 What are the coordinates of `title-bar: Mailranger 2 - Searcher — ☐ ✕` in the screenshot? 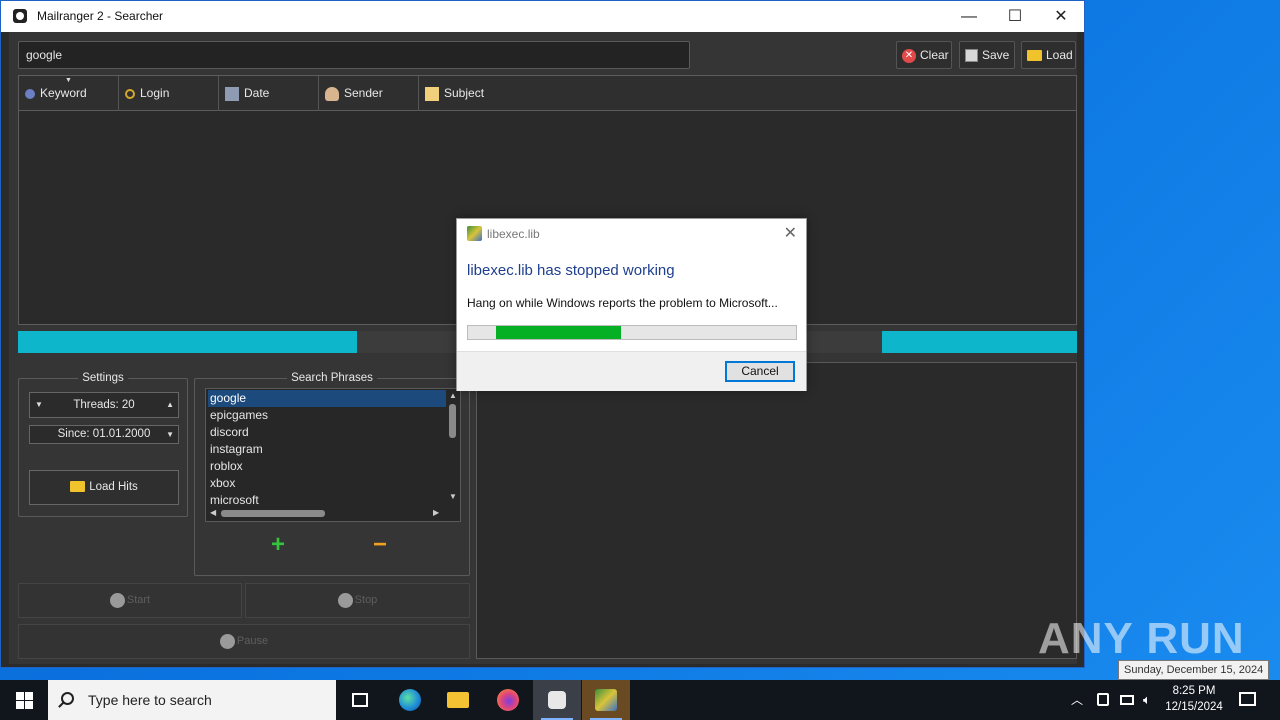 It's located at (542, 16).